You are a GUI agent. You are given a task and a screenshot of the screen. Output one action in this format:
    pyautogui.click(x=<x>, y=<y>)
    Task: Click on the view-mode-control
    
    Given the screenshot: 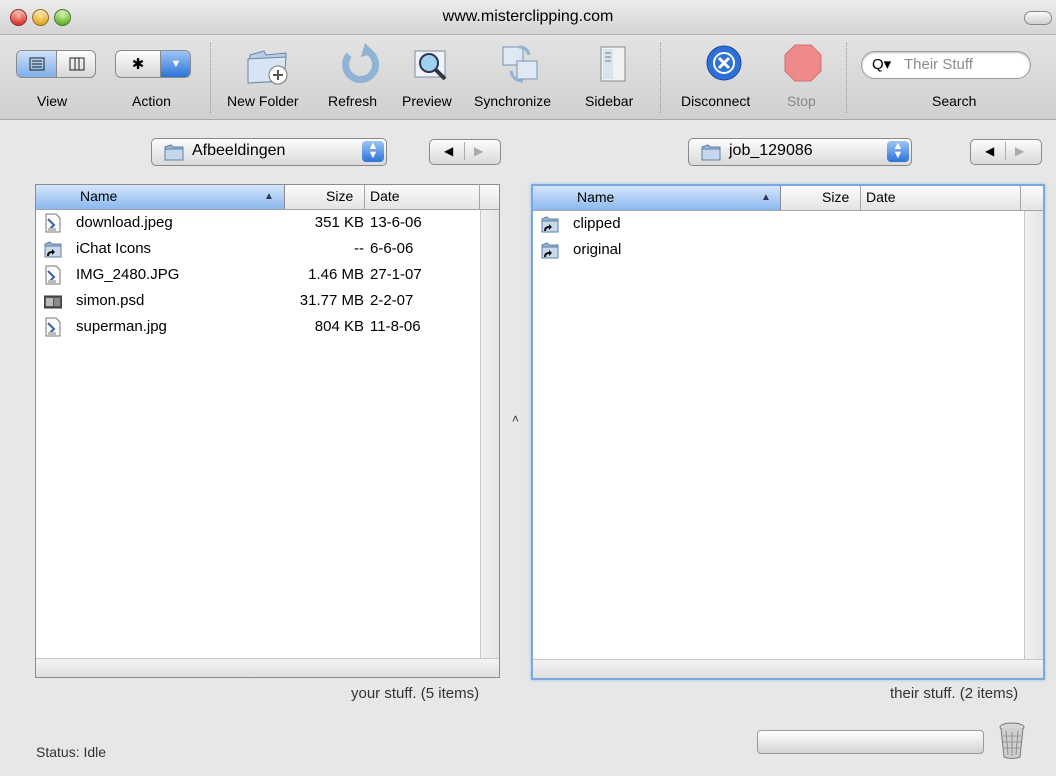 What is the action you would take?
    pyautogui.click(x=56, y=64)
    